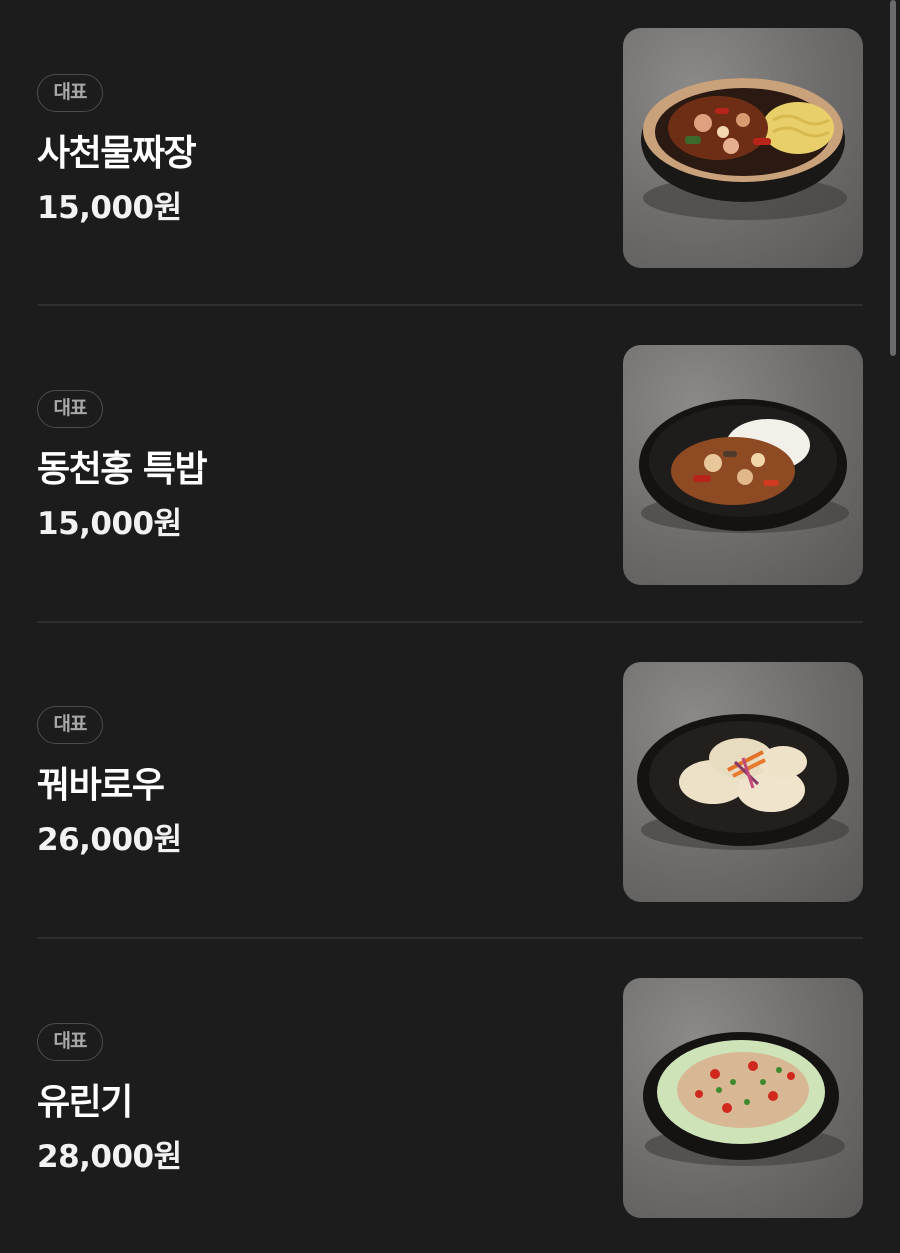 This screenshot has width=900, height=1253. What do you see at coordinates (893, 178) in the screenshot?
I see `scrollbar` at bounding box center [893, 178].